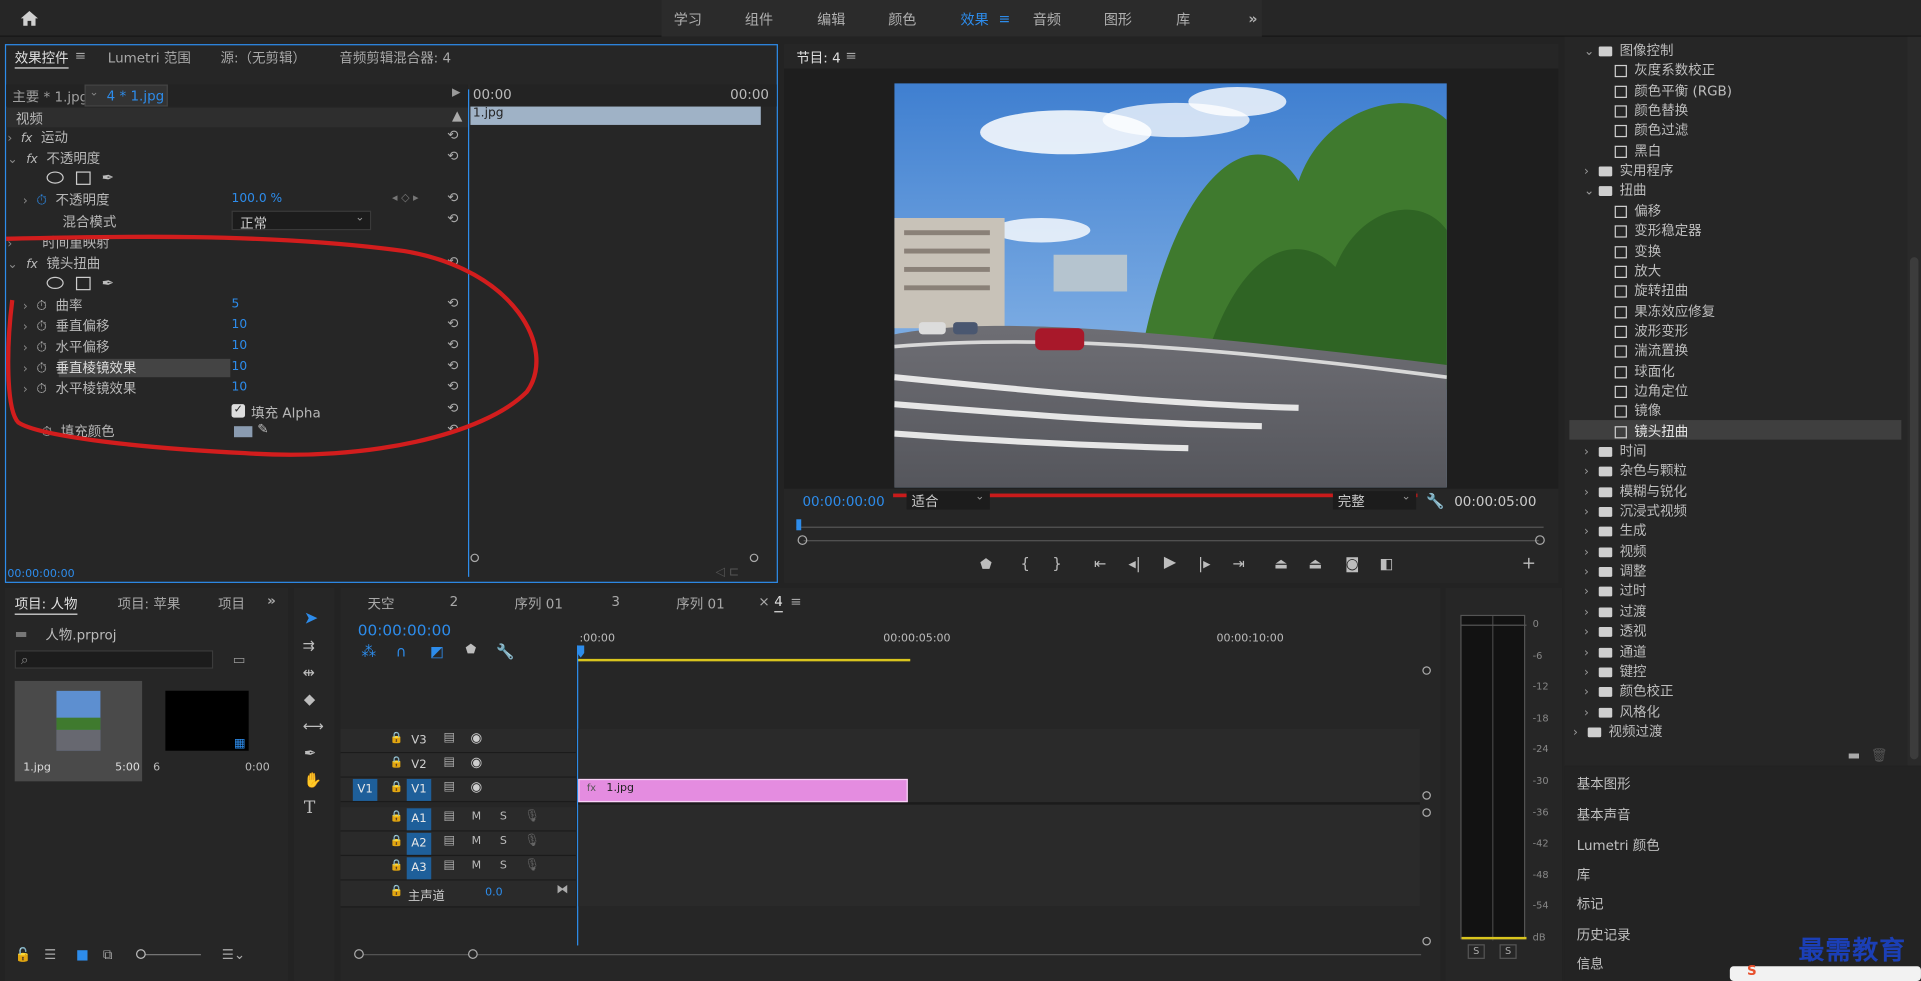 The image size is (1921, 981). What do you see at coordinates (1100, 563) in the screenshot?
I see `go-to-in-icon: ⇤` at bounding box center [1100, 563].